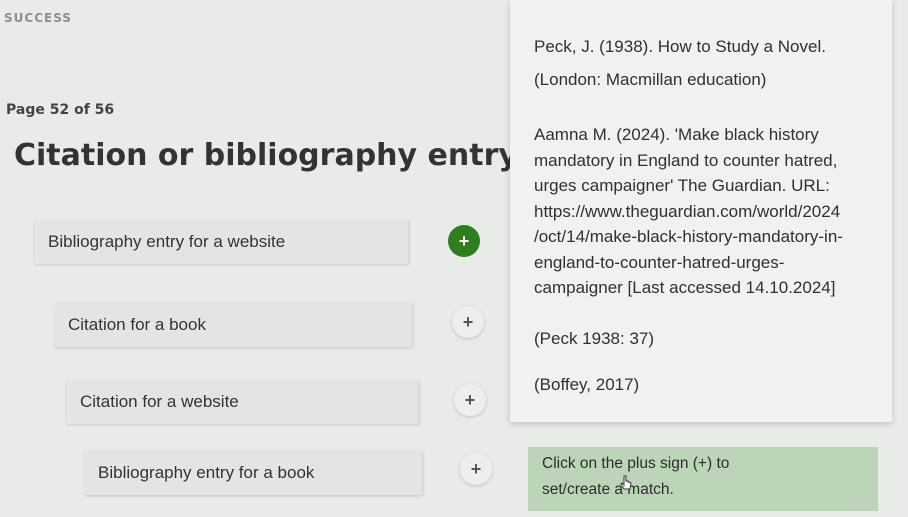  Describe the element at coordinates (686, 160) in the screenshot. I see `answer-line: mandatory in England to counter hatred,` at that location.